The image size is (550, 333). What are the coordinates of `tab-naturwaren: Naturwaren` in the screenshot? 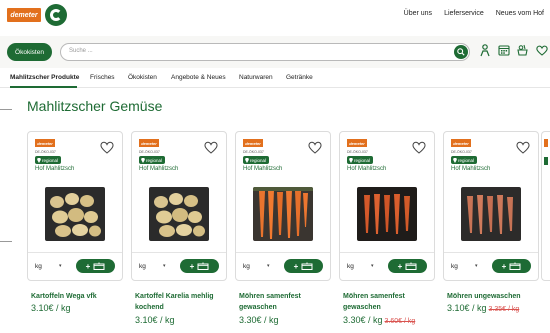 It's located at (256, 77).